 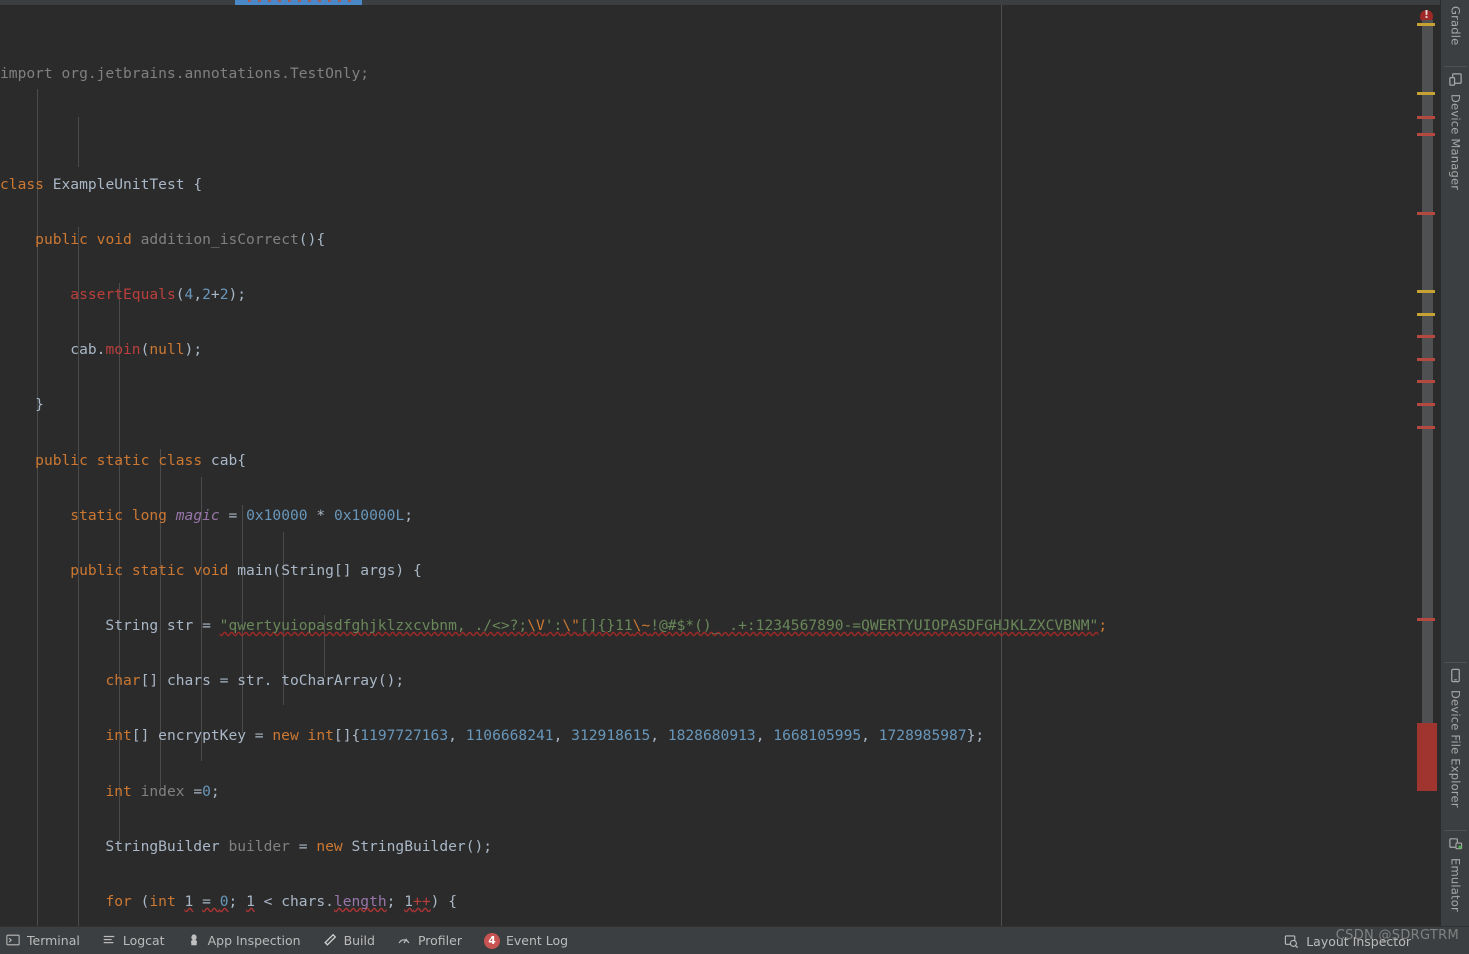 I want to click on sidebar-item-gradle: Gradle, so click(x=1455, y=25).